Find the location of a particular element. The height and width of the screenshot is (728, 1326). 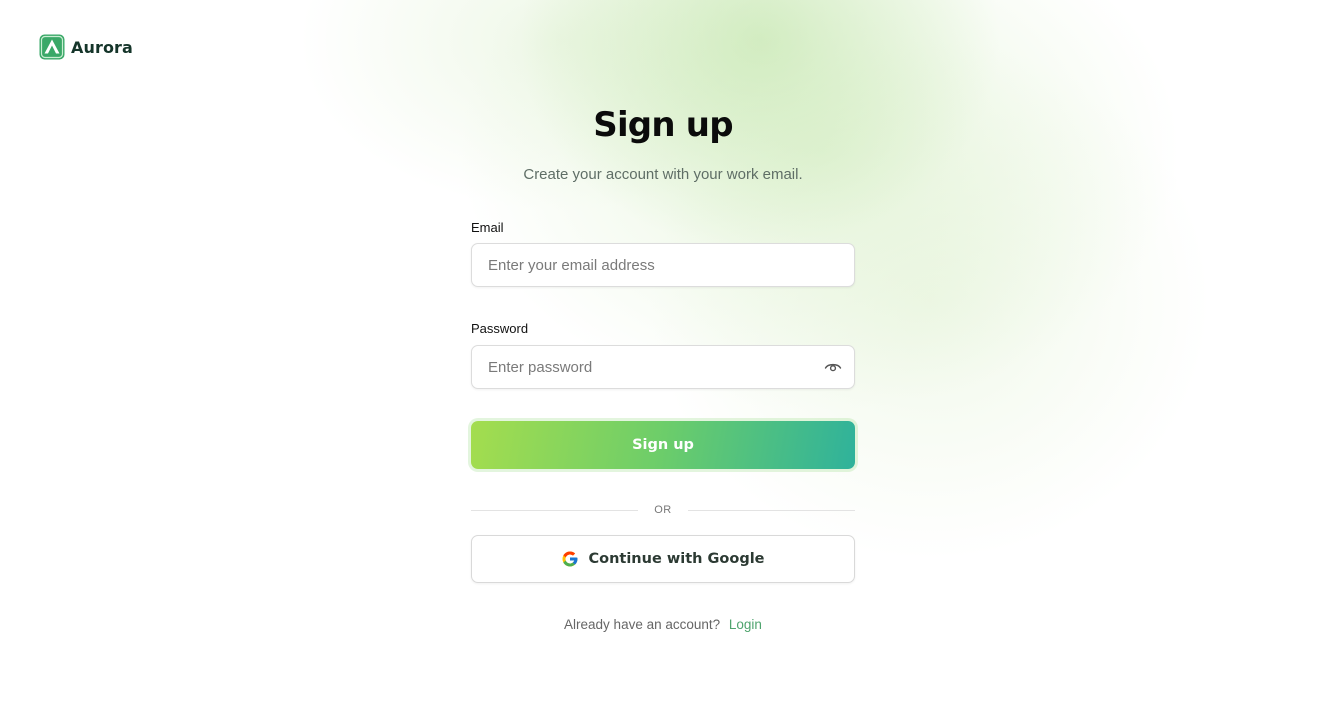

aurora-logo-icon is located at coordinates (52, 47).